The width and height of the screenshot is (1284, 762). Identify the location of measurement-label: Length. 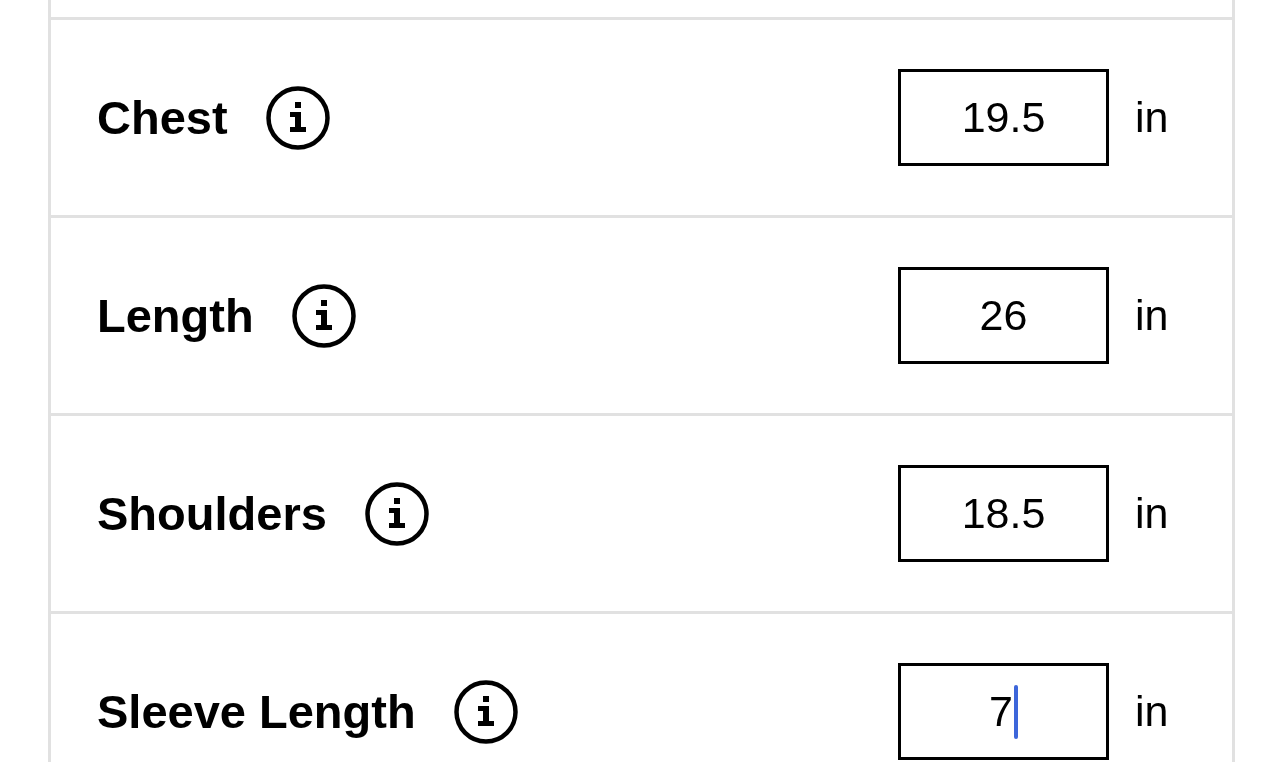
(175, 315).